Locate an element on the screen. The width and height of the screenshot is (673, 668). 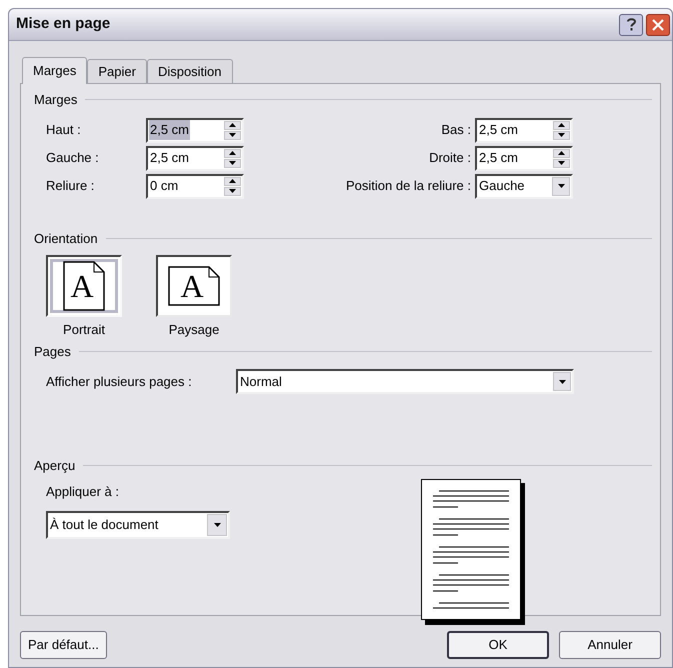
section-heading: Marges is located at coordinates (56, 100).